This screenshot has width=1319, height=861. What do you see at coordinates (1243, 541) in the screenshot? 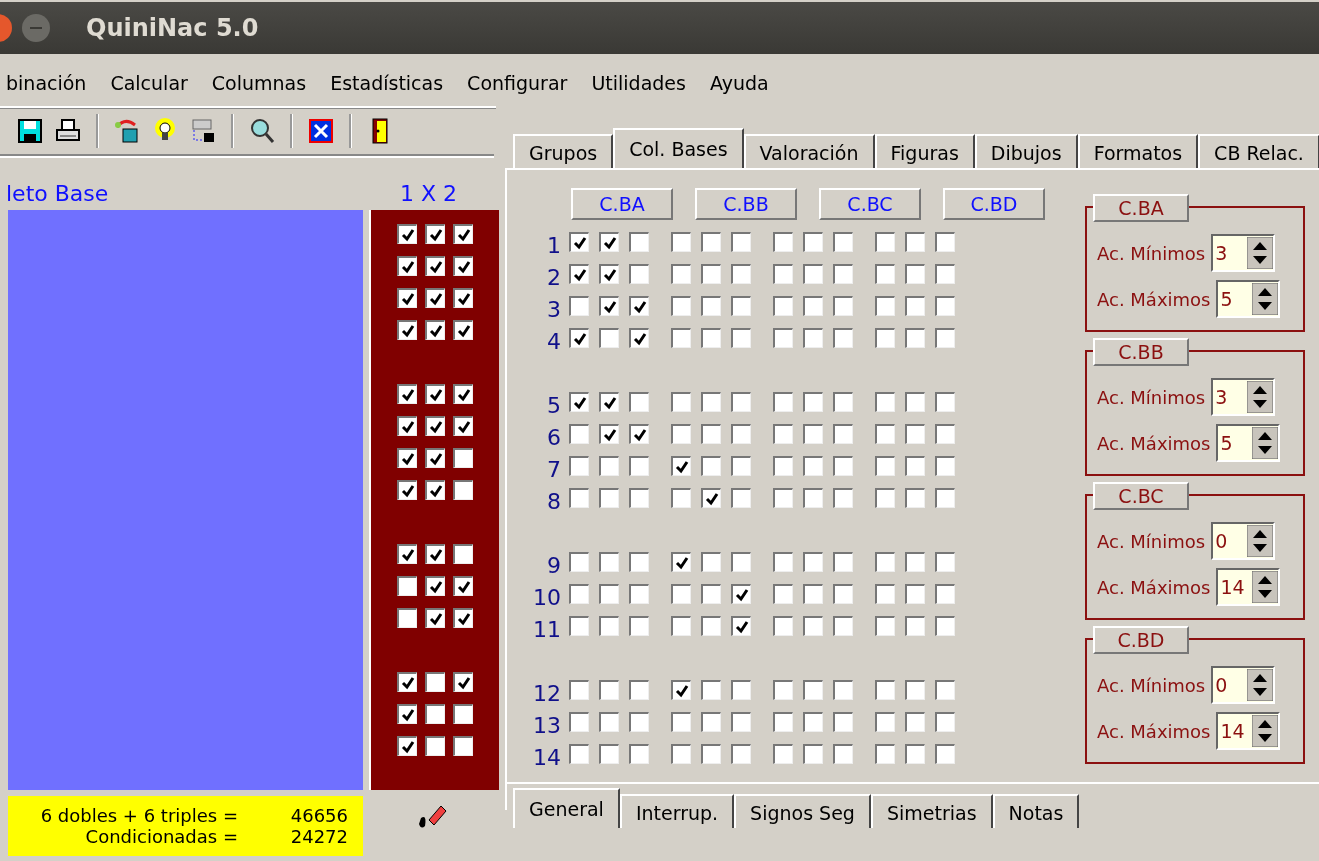
I see `spin-field: 0` at bounding box center [1243, 541].